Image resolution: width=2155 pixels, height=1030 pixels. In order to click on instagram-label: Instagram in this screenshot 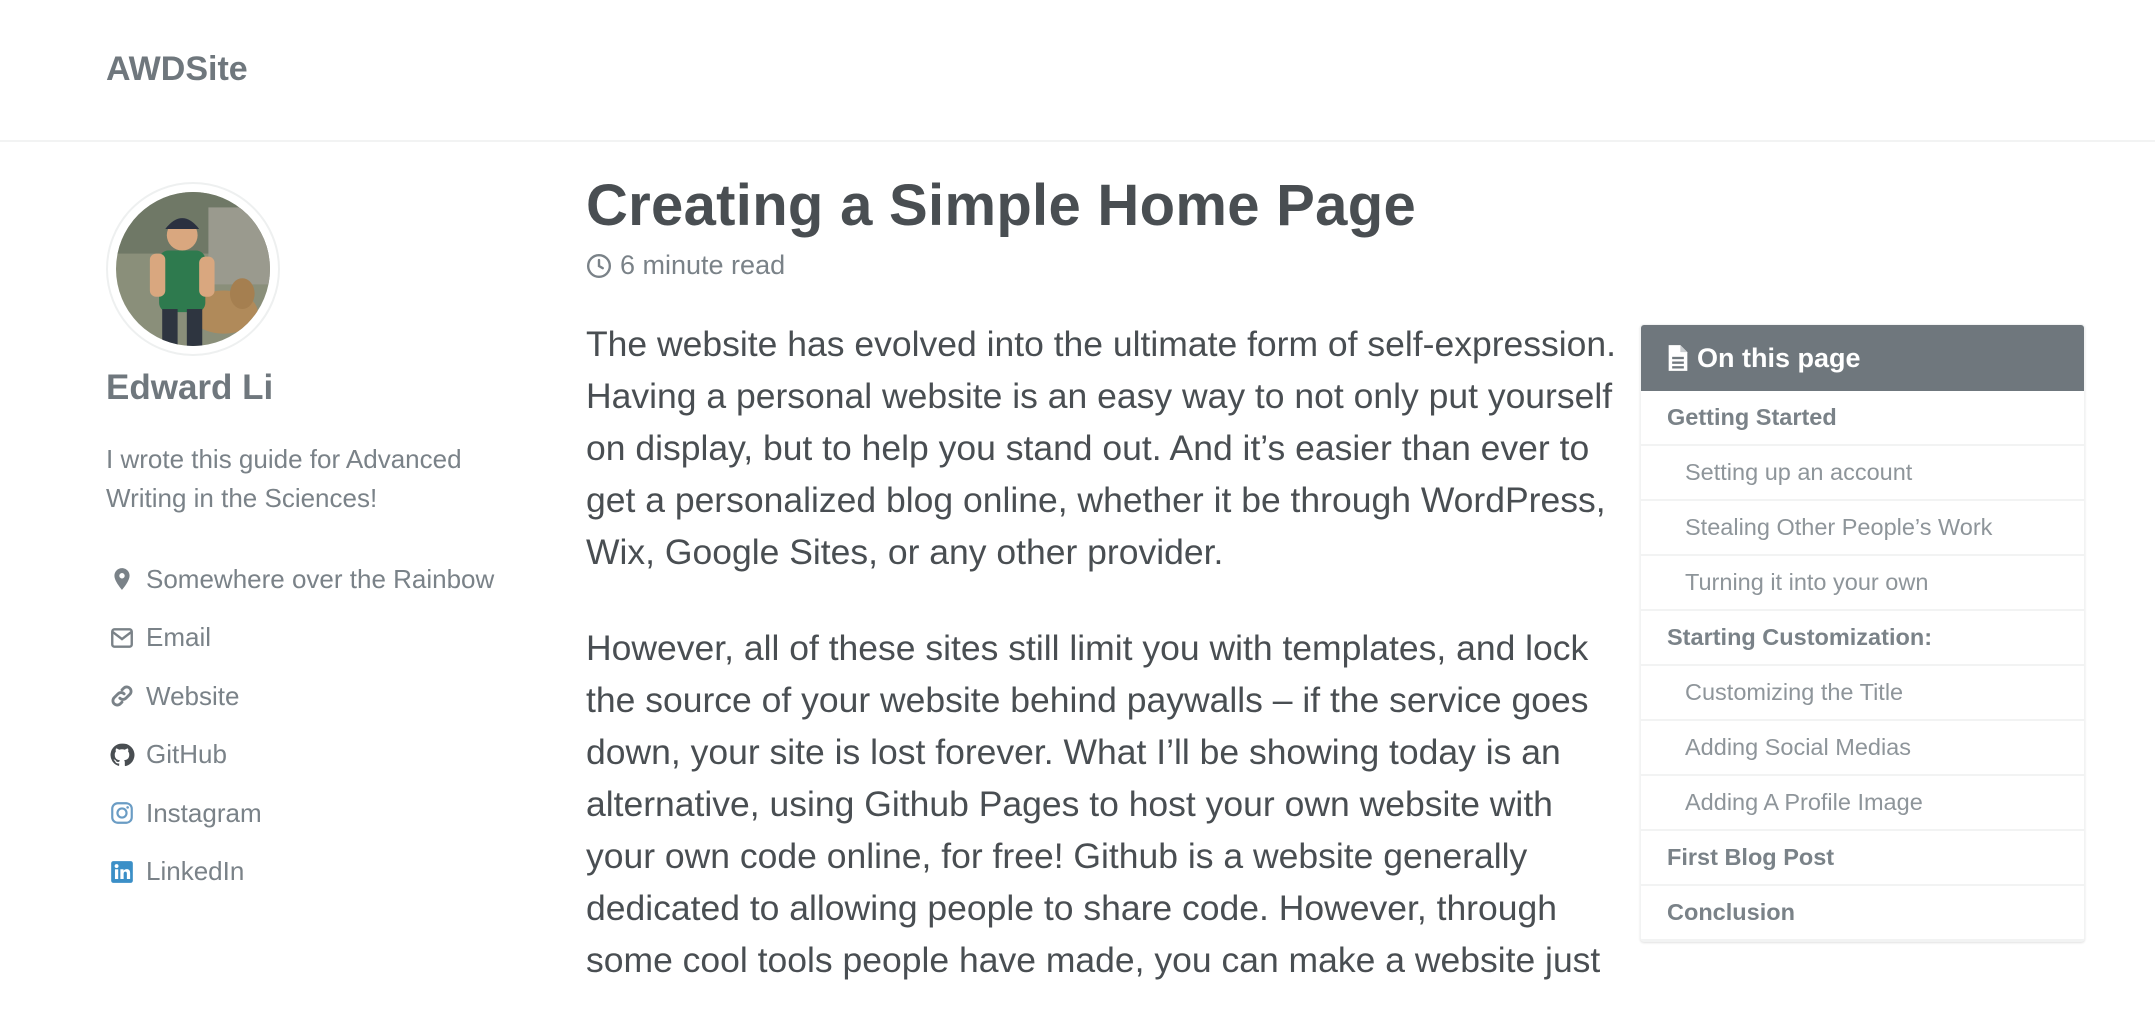, I will do `click(204, 813)`.